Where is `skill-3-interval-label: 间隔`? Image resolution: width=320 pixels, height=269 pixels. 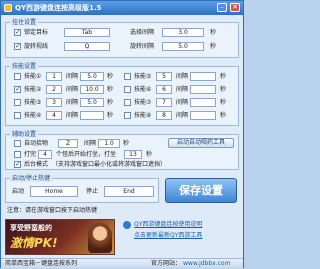 skill-3-interval-label: 间隔 is located at coordinates (72, 102).